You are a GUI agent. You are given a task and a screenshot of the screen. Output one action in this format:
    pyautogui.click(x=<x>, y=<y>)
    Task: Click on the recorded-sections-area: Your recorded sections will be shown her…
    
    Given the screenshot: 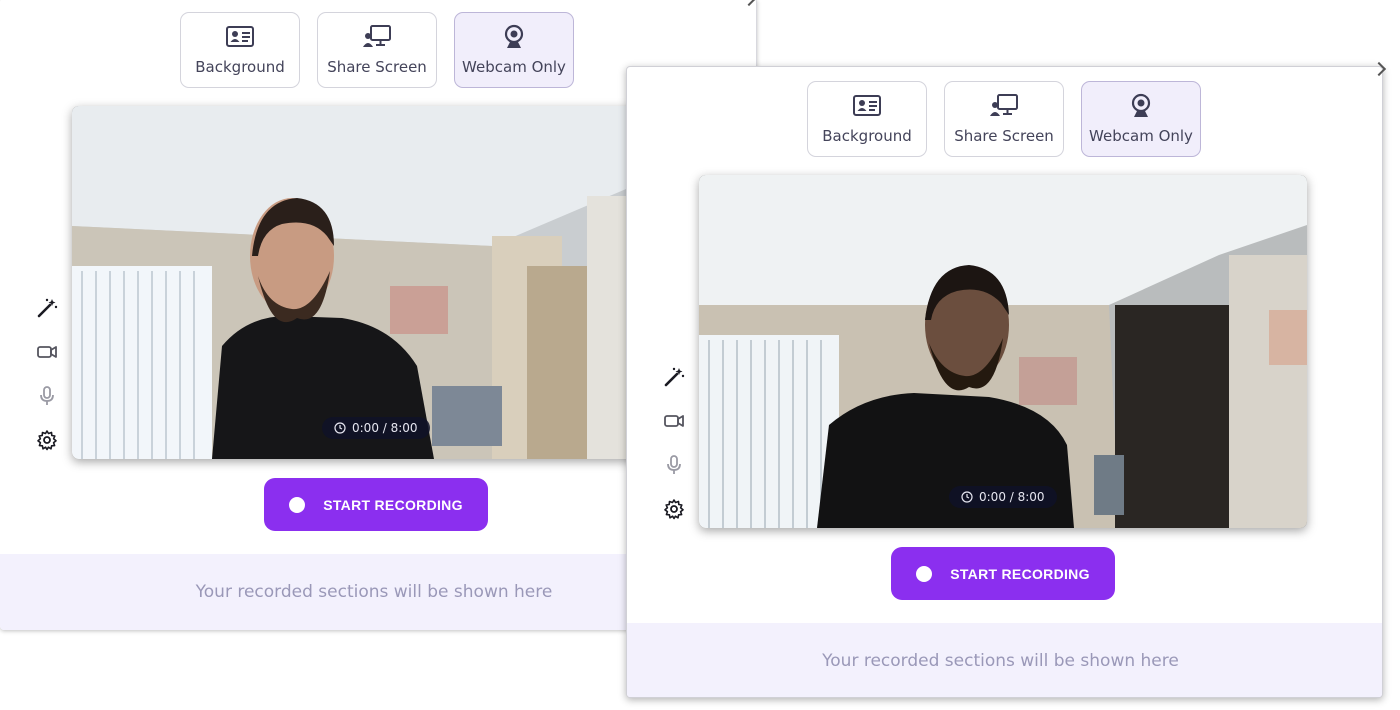 What is the action you would take?
    pyautogui.click(x=1004, y=660)
    